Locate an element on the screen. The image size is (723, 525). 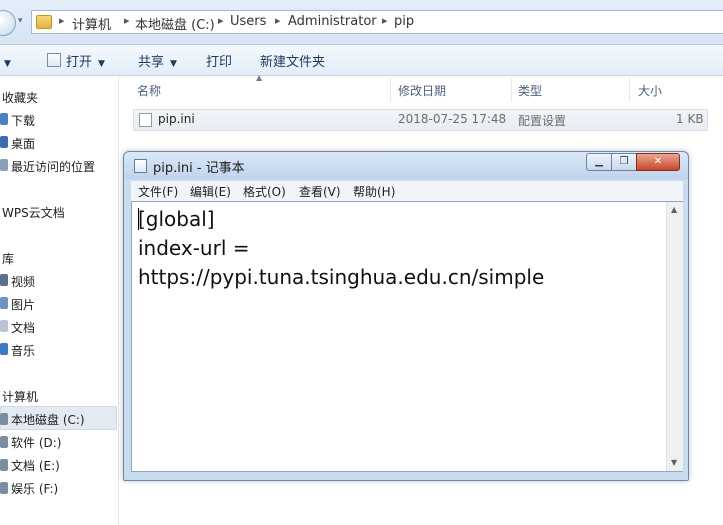
restore-button: ❐ is located at coordinates (624, 162).